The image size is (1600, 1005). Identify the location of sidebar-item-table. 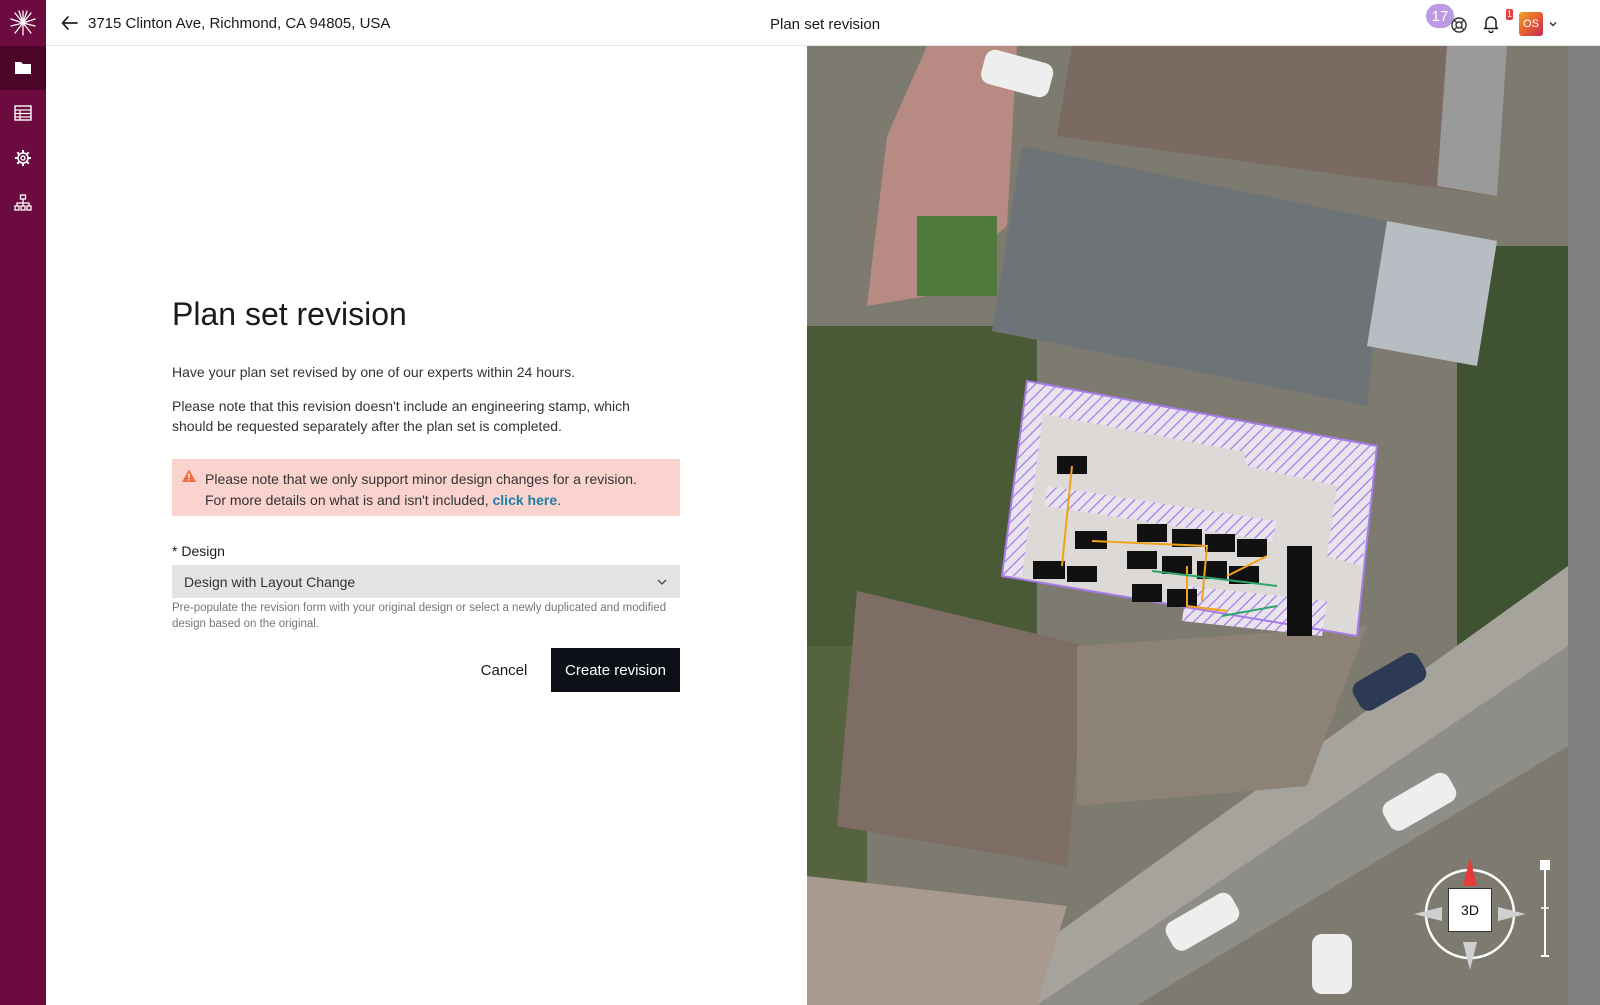
(23, 113).